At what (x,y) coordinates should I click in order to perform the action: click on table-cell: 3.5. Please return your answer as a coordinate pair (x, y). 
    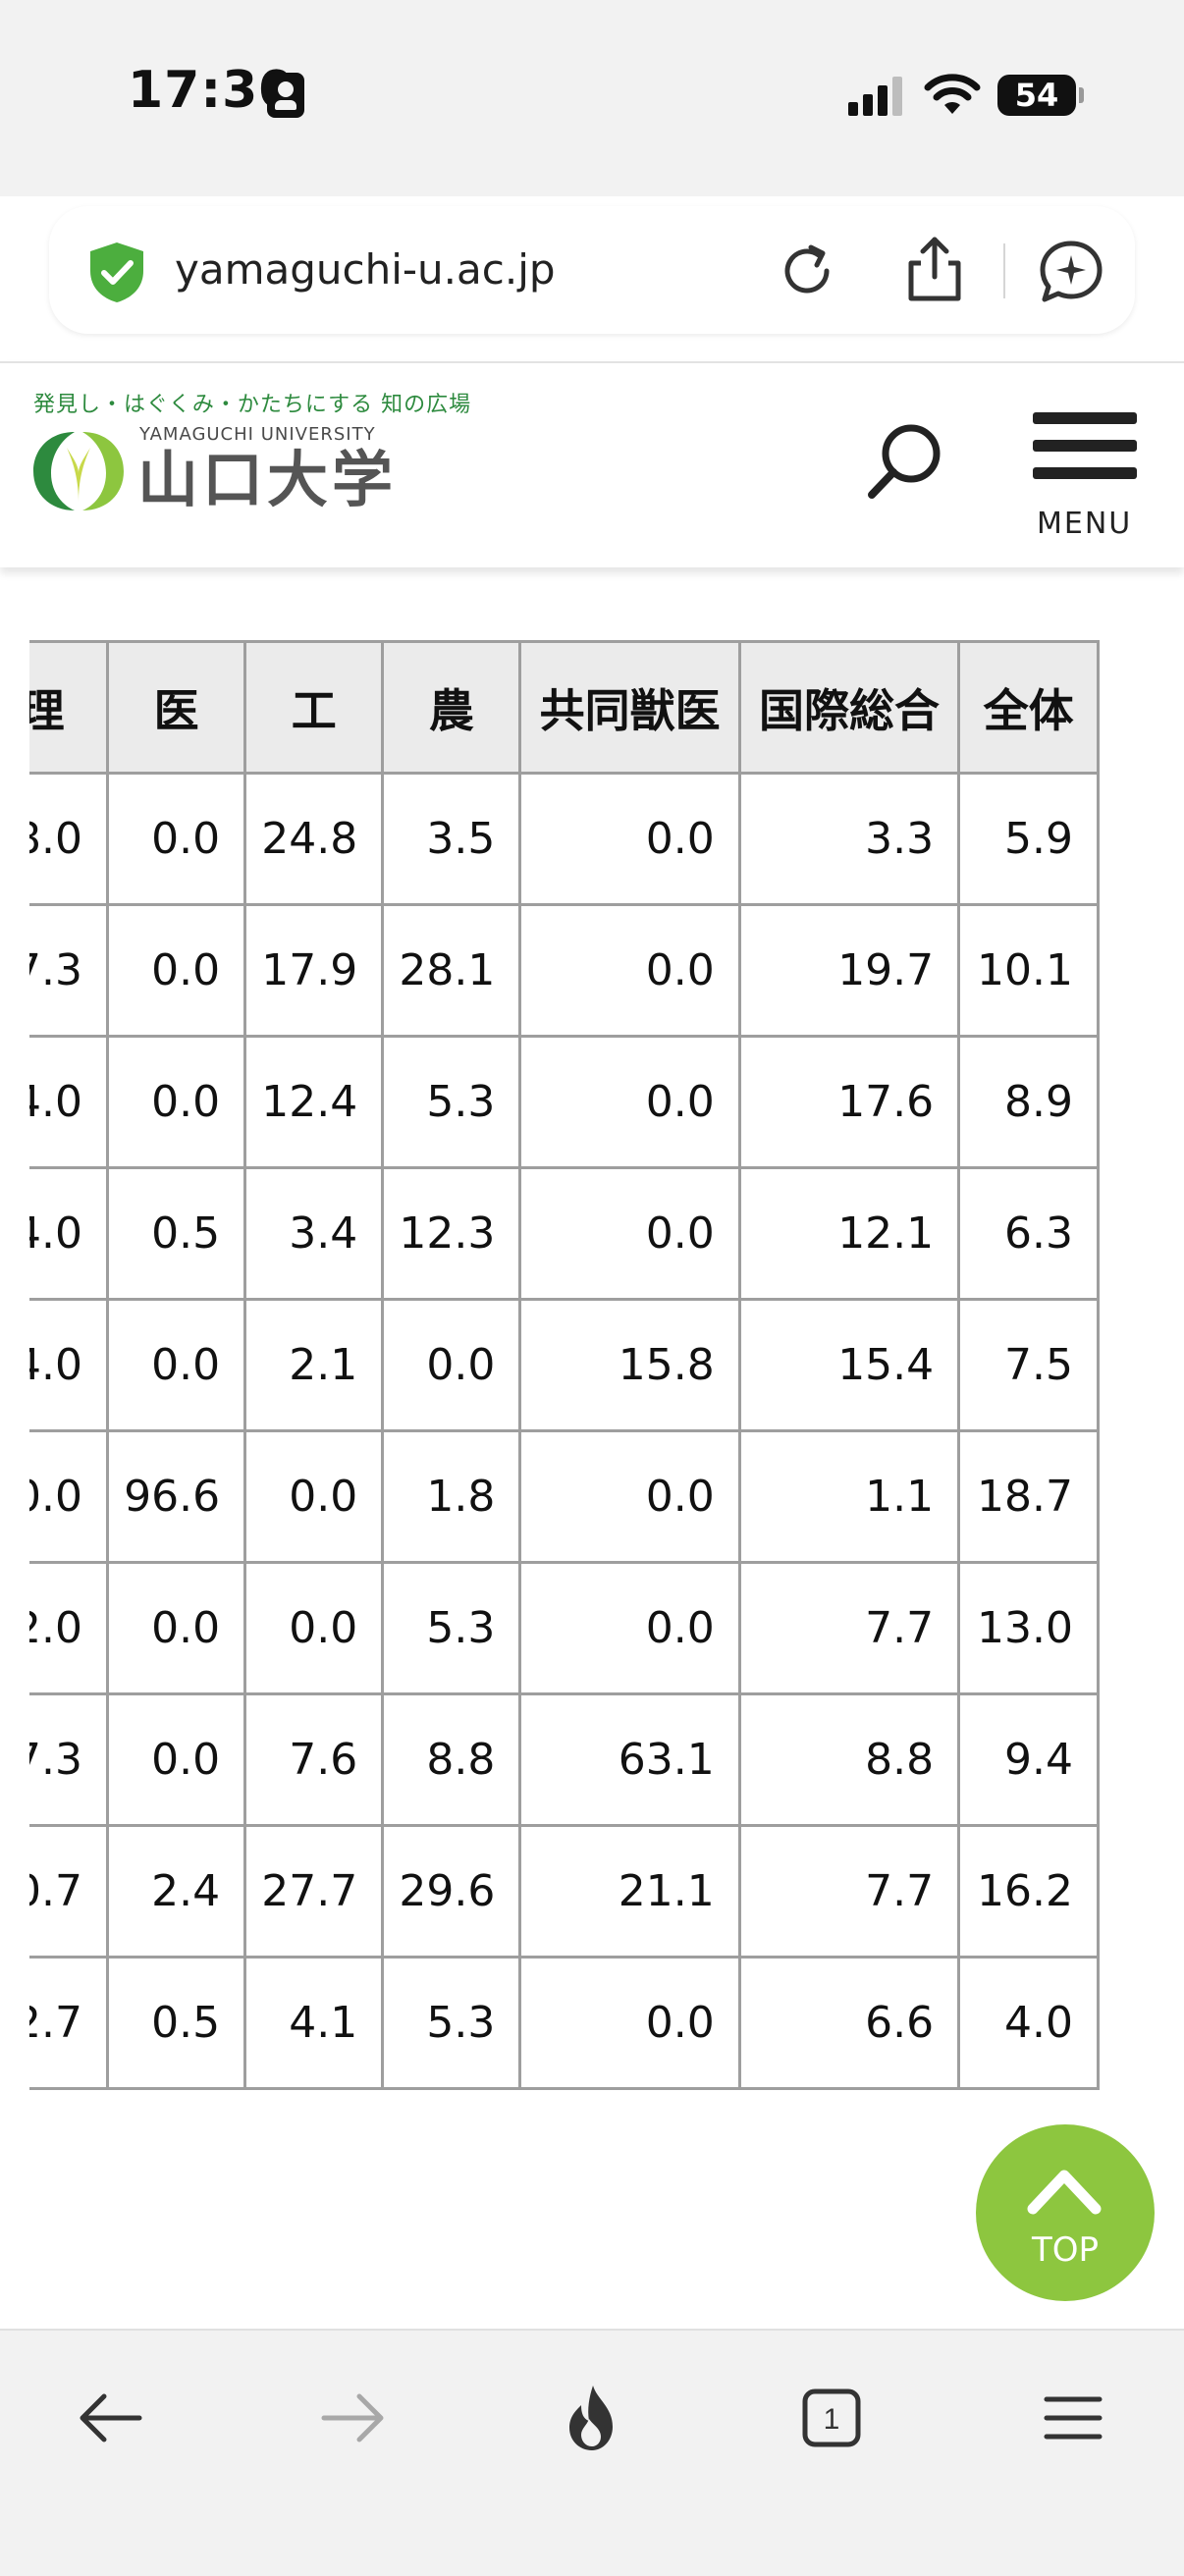
    Looking at the image, I should click on (451, 839).